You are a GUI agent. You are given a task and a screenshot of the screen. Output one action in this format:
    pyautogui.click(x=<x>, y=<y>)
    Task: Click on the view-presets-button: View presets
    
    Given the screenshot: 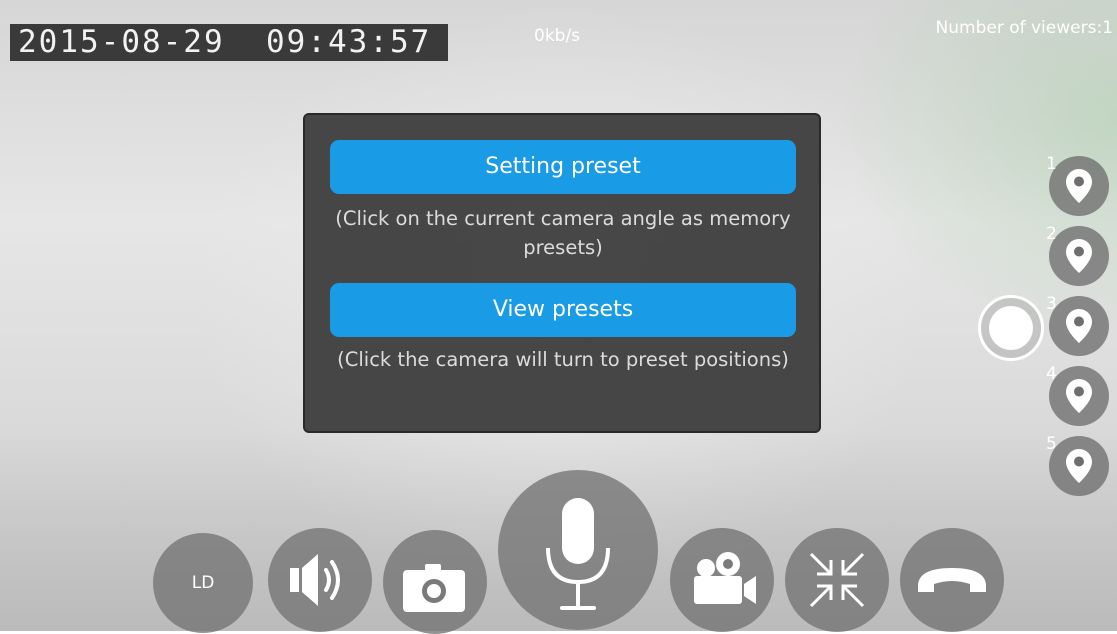 What is the action you would take?
    pyautogui.click(x=563, y=310)
    